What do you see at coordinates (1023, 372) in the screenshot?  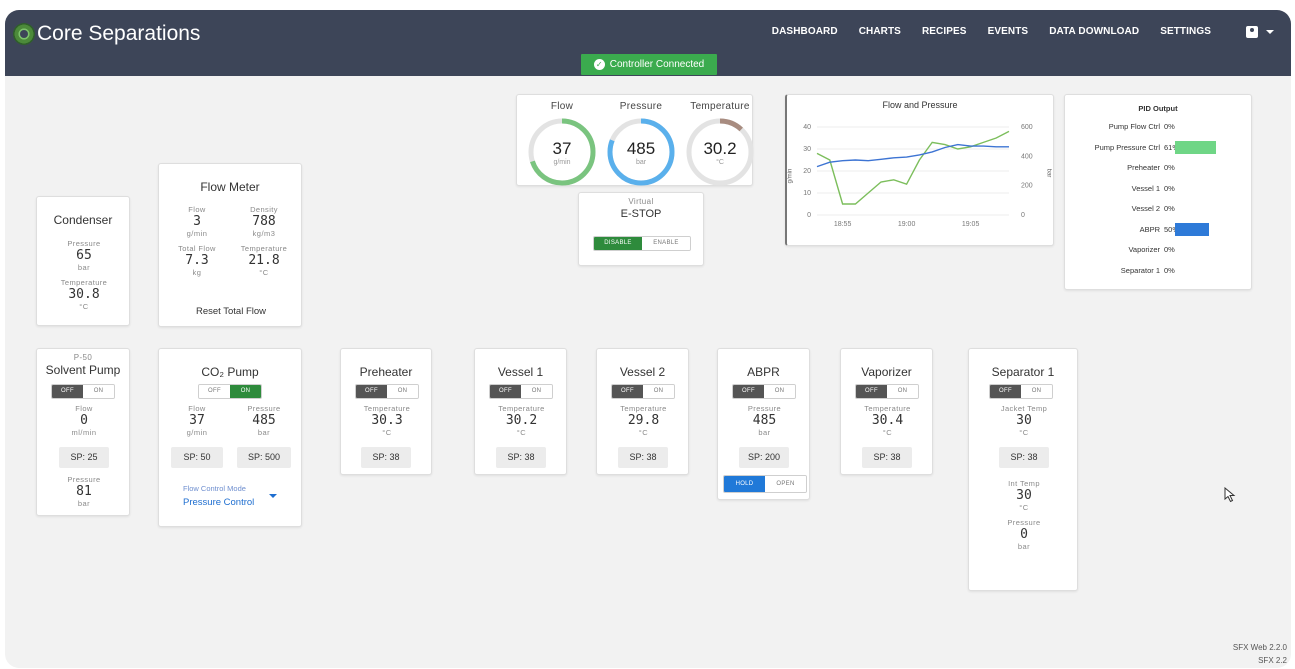 I see `separator-1-title: Separator 1` at bounding box center [1023, 372].